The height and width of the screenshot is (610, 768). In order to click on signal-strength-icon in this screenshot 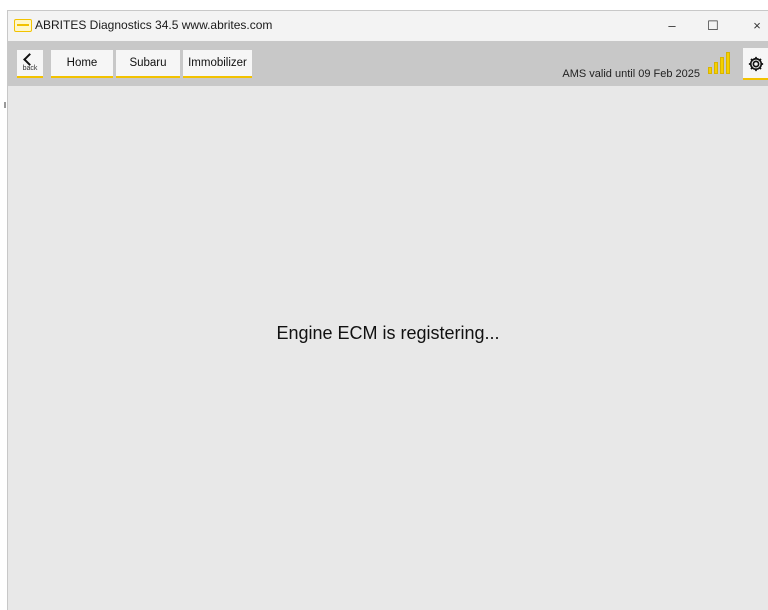, I will do `click(722, 63)`.